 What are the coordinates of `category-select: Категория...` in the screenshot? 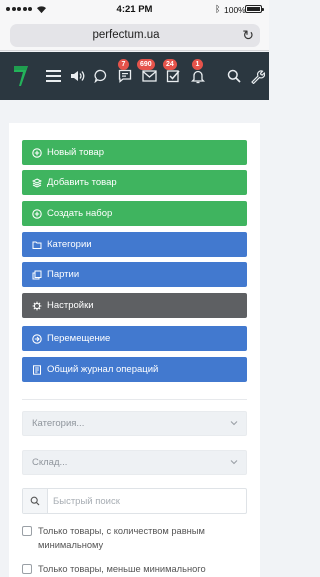 It's located at (134, 423).